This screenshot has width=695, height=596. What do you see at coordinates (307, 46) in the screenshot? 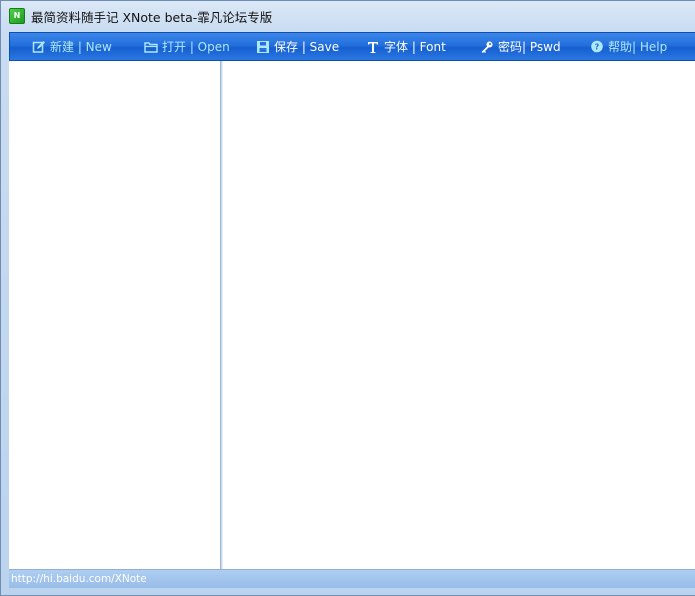
I see `save-button-label: 保存 | Save` at bounding box center [307, 46].